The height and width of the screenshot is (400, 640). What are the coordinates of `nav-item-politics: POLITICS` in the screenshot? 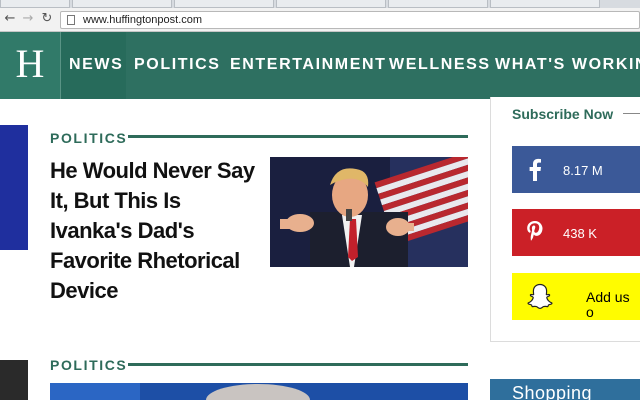 It's located at (177, 65).